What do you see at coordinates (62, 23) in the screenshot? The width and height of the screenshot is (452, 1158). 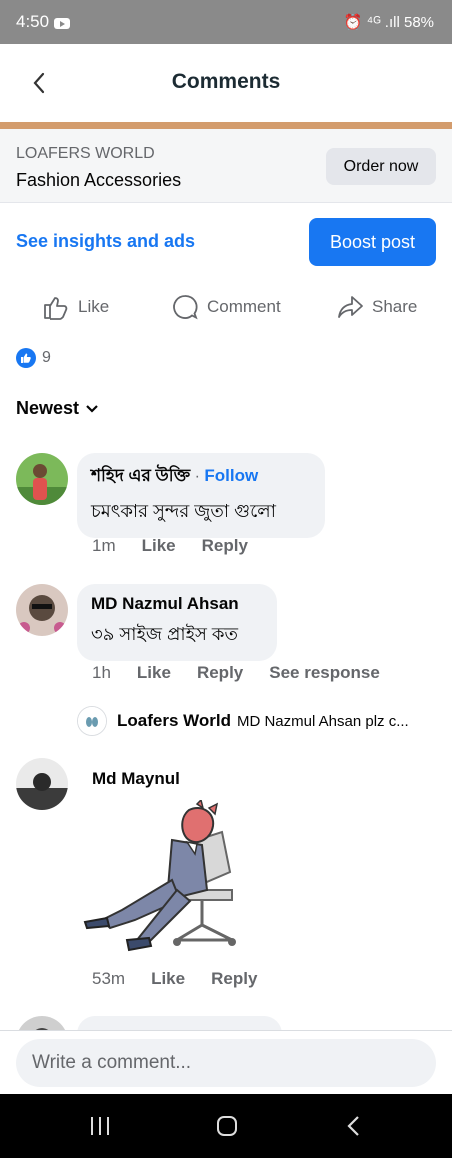 I see `youtube-icon` at bounding box center [62, 23].